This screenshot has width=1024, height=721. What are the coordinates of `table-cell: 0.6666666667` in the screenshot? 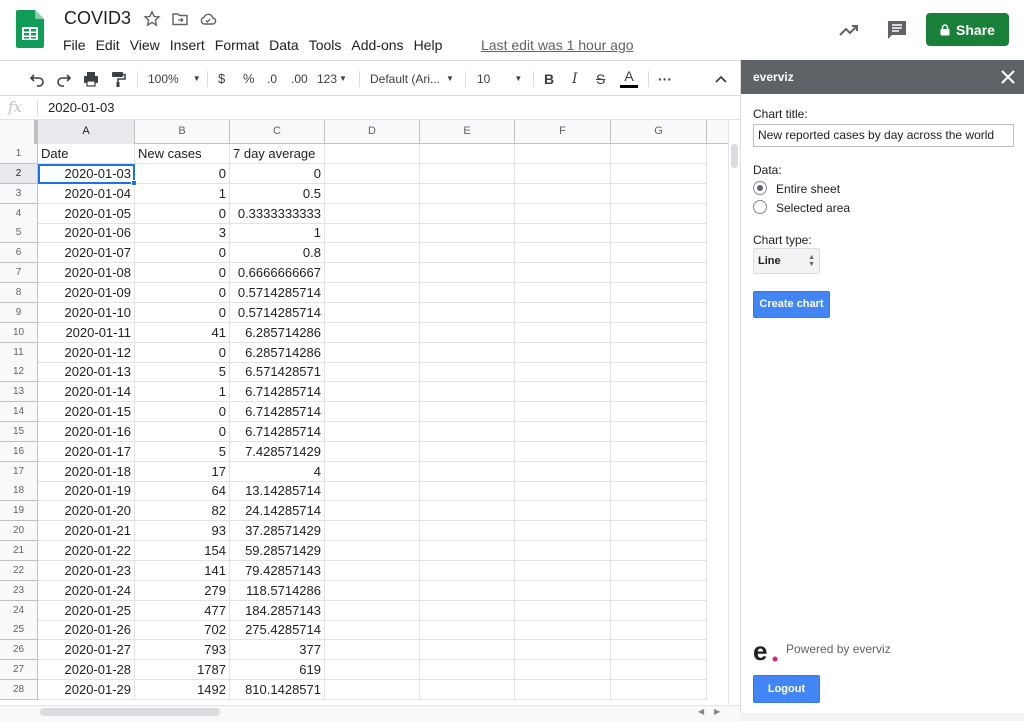 It's located at (277, 273).